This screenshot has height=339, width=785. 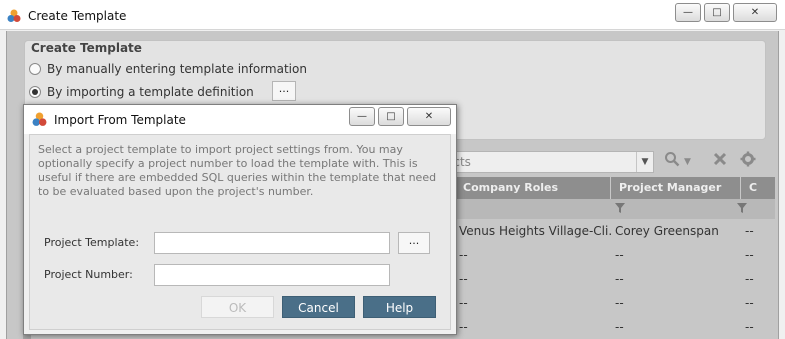 What do you see at coordinates (150, 92) in the screenshot?
I see `radio-import-label: By importing a template definition` at bounding box center [150, 92].